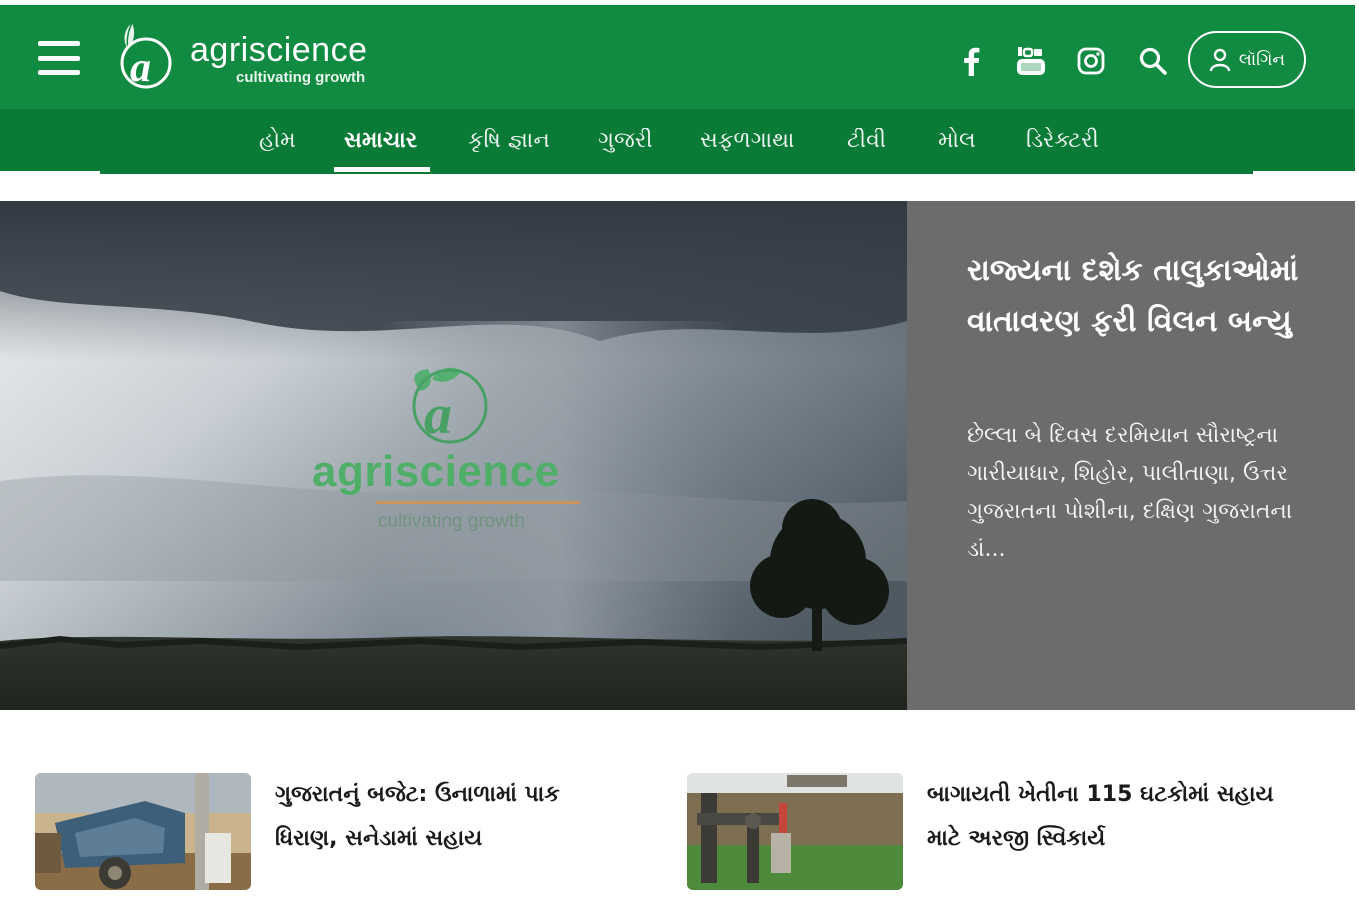 This screenshot has height=900, width=1359. I want to click on logo-wordmark: agriscience, so click(279, 50).